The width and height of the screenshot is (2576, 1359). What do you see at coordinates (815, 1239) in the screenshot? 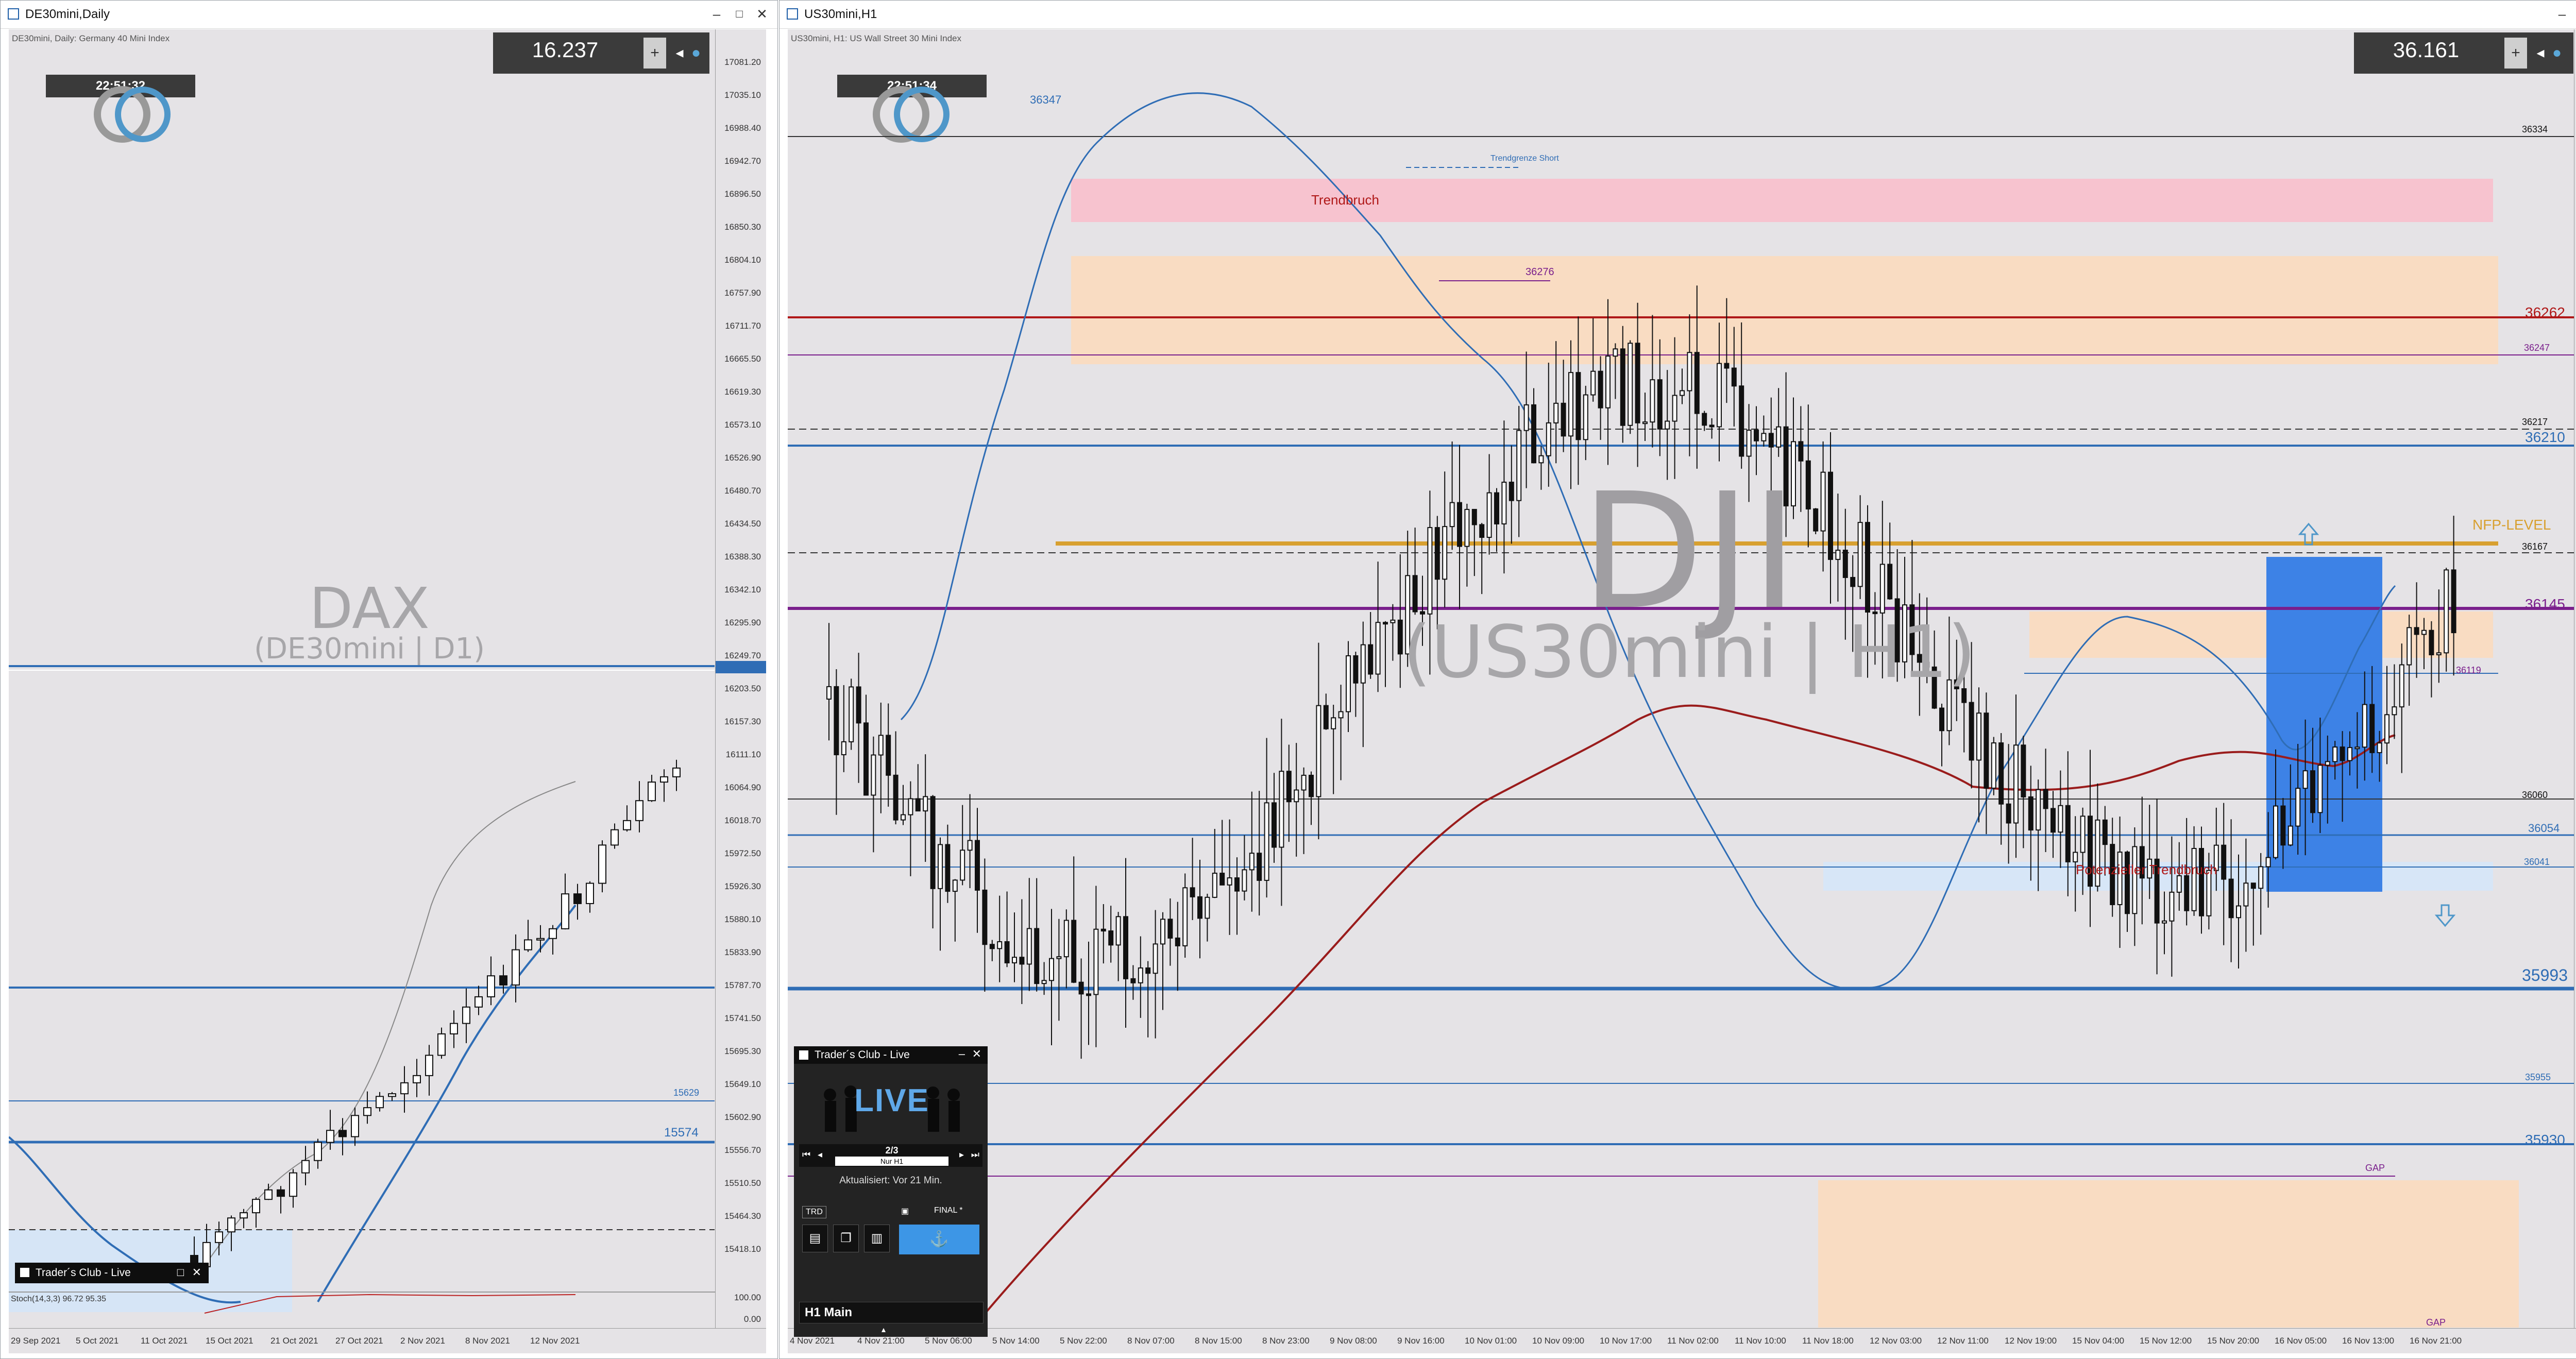
I see `document-button: ▤` at bounding box center [815, 1239].